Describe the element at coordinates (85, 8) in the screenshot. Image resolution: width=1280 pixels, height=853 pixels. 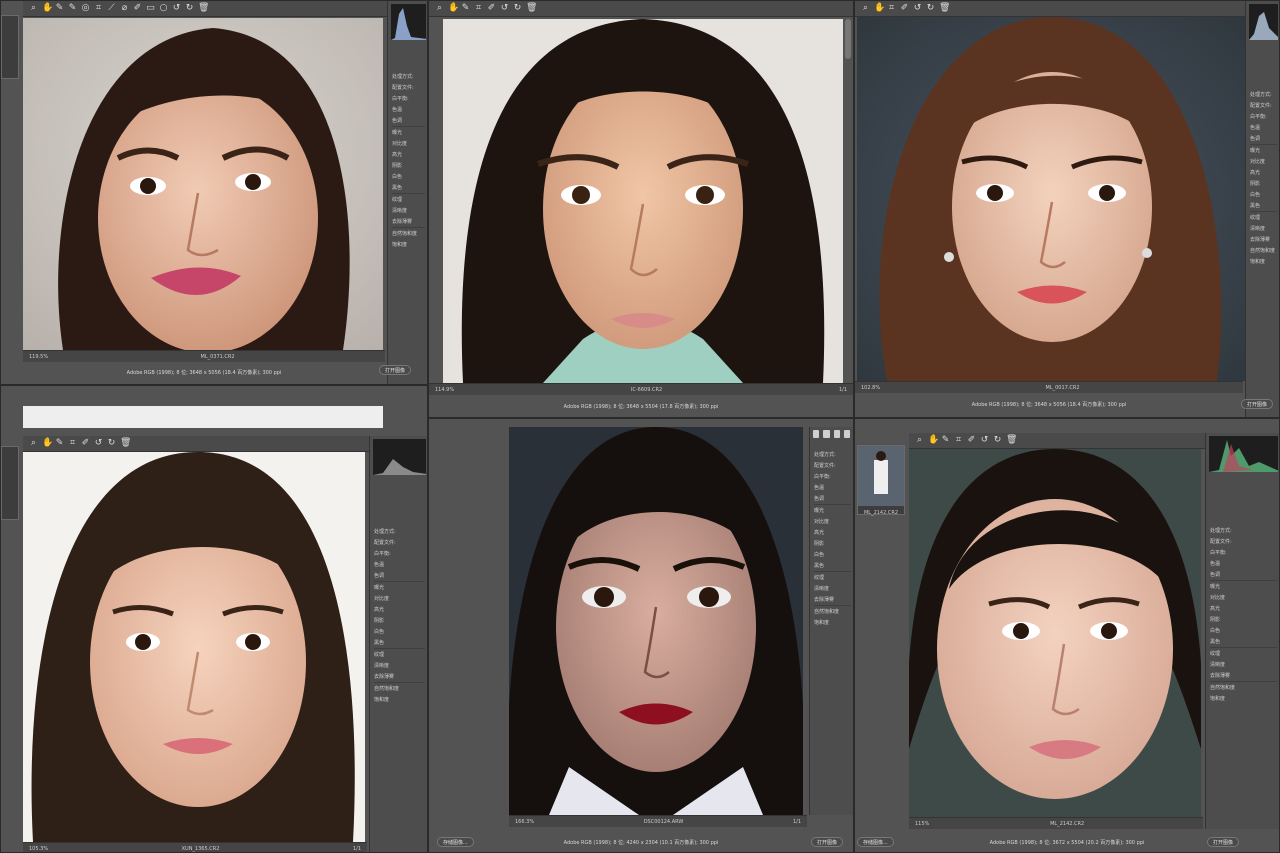
I see `target-adjust-icon: ◎` at that location.